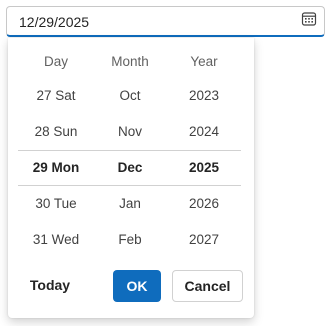  I want to click on month-option: Nov, so click(130, 131).